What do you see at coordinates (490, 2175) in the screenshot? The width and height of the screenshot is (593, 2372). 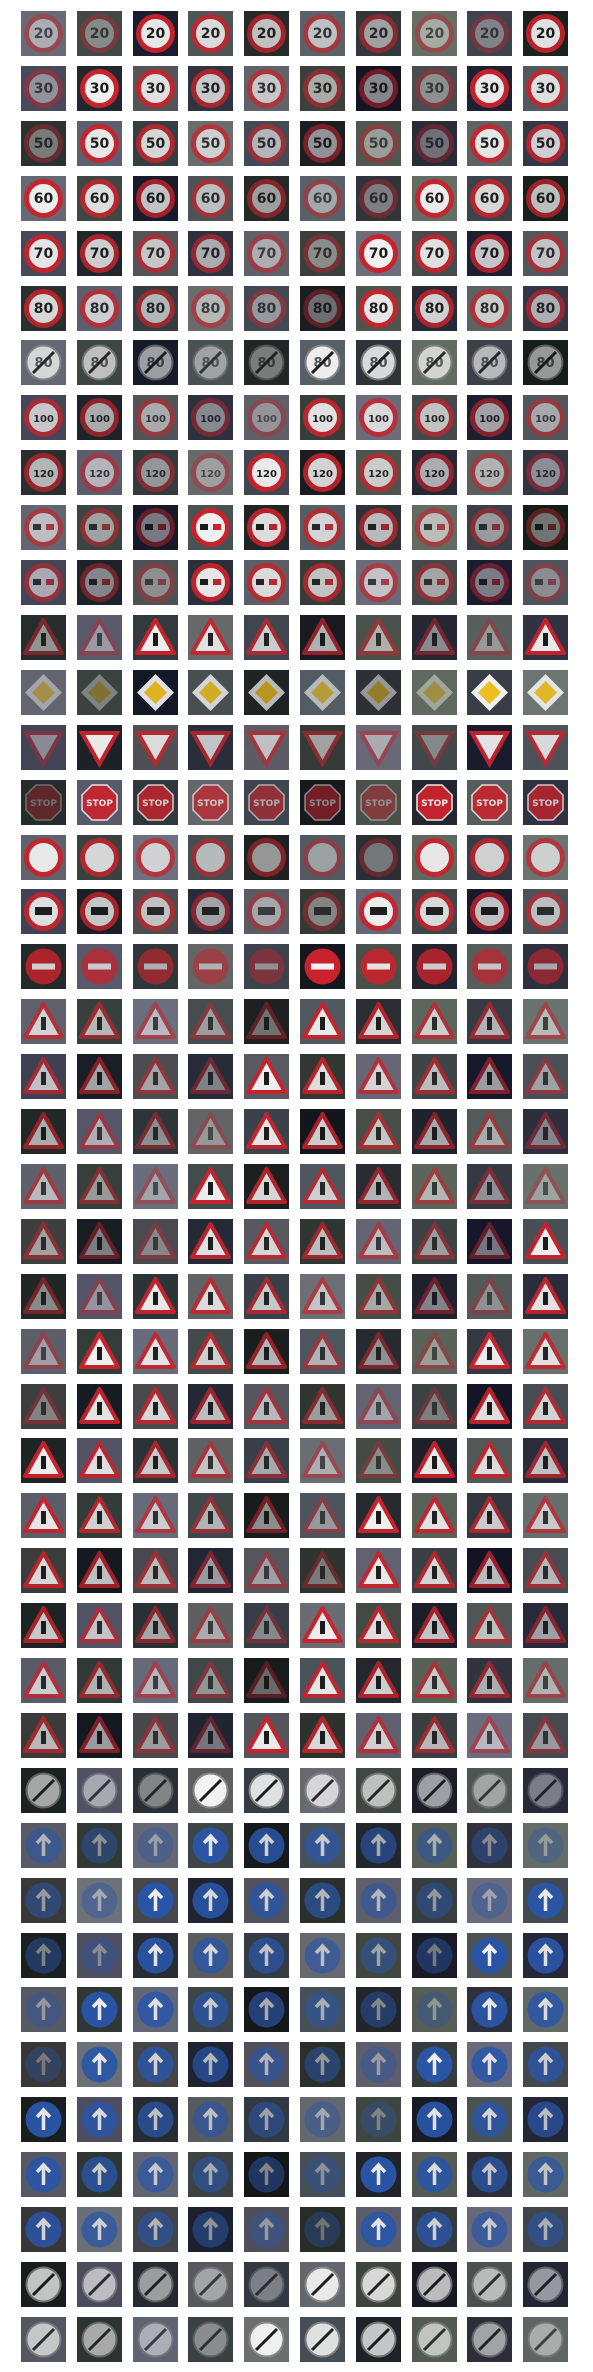 I see `sign-keep-left-icon` at bounding box center [490, 2175].